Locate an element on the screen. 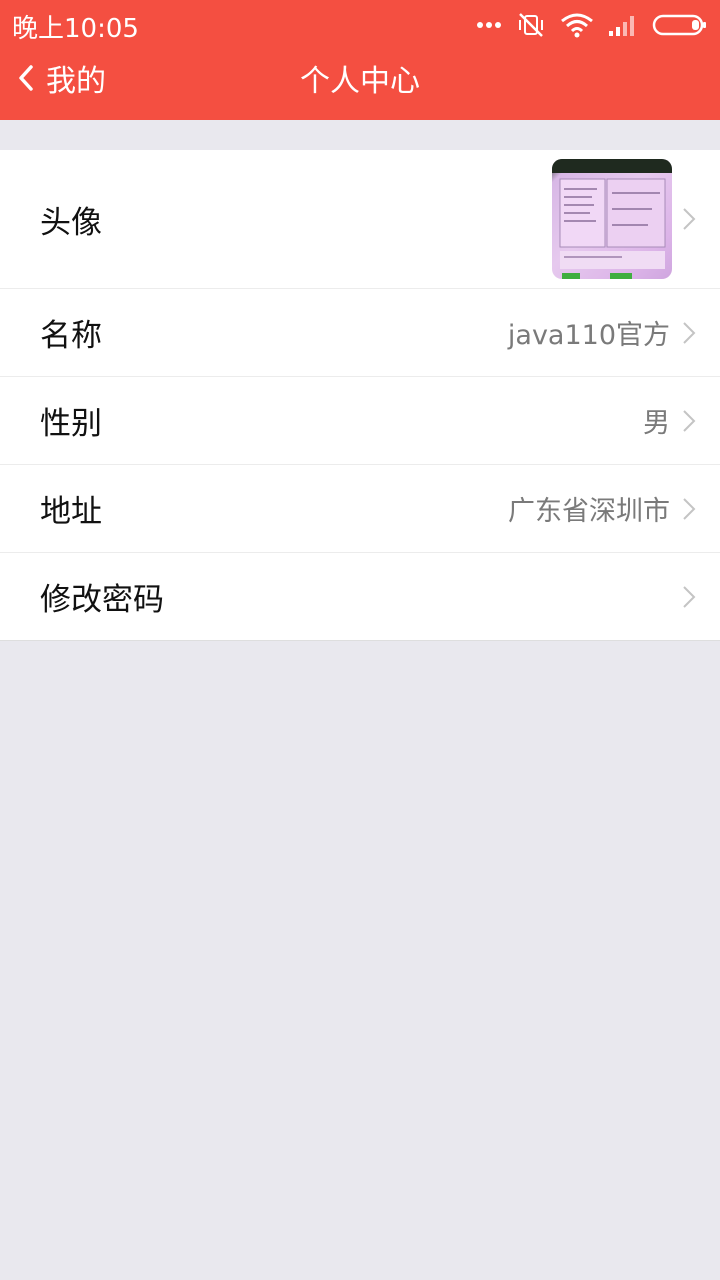 The image size is (720, 1280). wifi-icon is located at coordinates (577, 25).